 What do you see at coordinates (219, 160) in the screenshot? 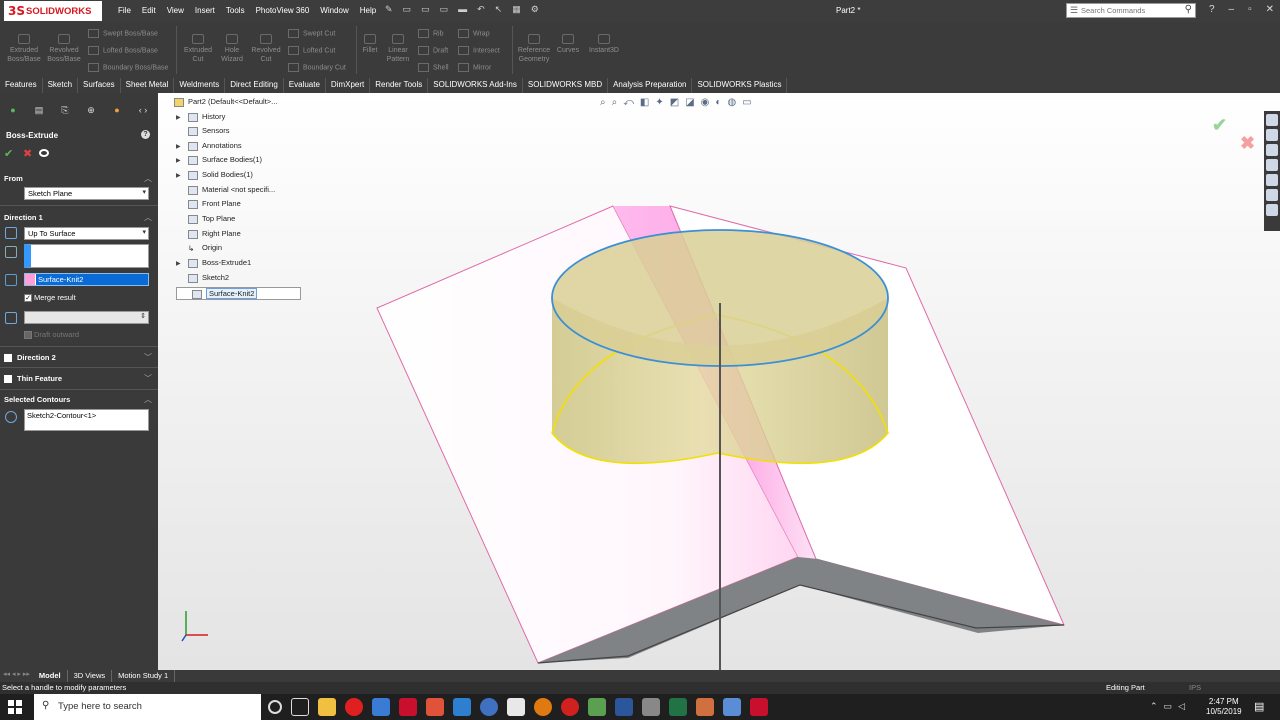
I see `tree-item-surface-bodies: ▶ Surface Bodies(1)` at bounding box center [219, 160].